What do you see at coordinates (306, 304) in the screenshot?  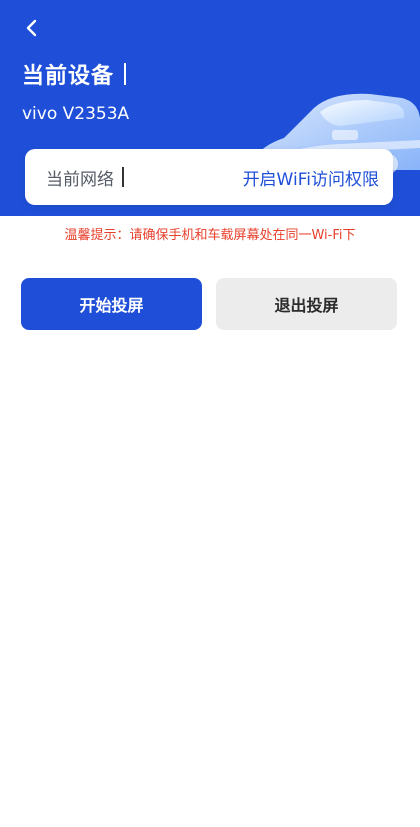 I see `exit-cast-button: 退出投屏` at bounding box center [306, 304].